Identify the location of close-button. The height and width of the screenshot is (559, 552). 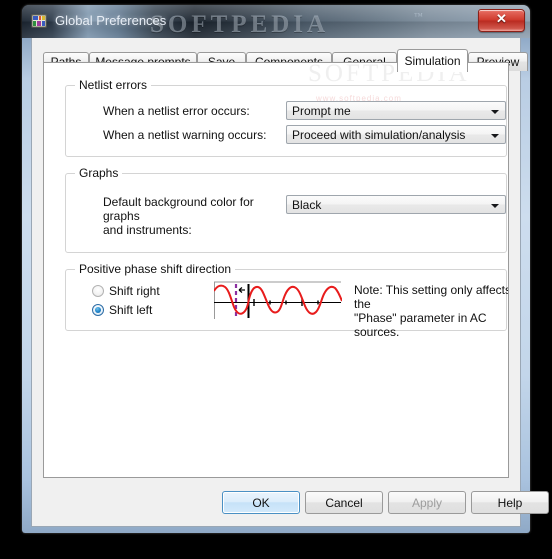
(501, 20).